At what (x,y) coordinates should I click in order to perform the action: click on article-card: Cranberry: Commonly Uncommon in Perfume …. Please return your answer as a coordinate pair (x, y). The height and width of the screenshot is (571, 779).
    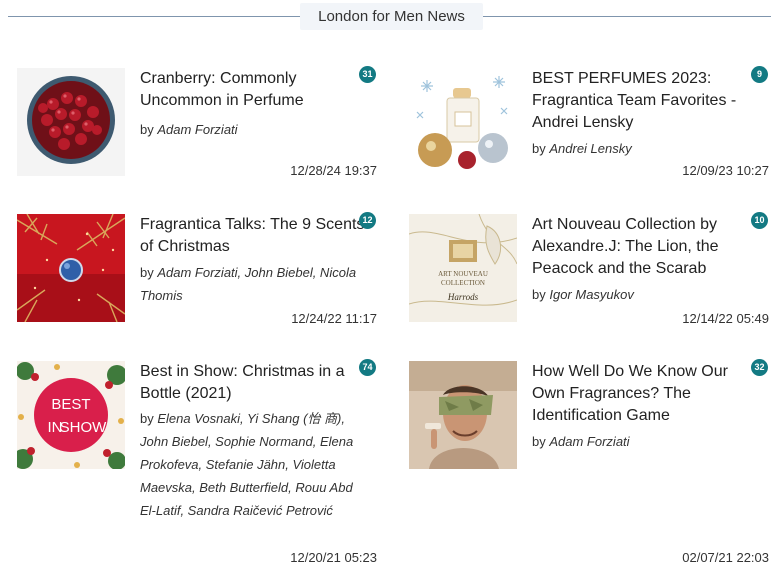
    Looking at the image, I should click on (198, 124).